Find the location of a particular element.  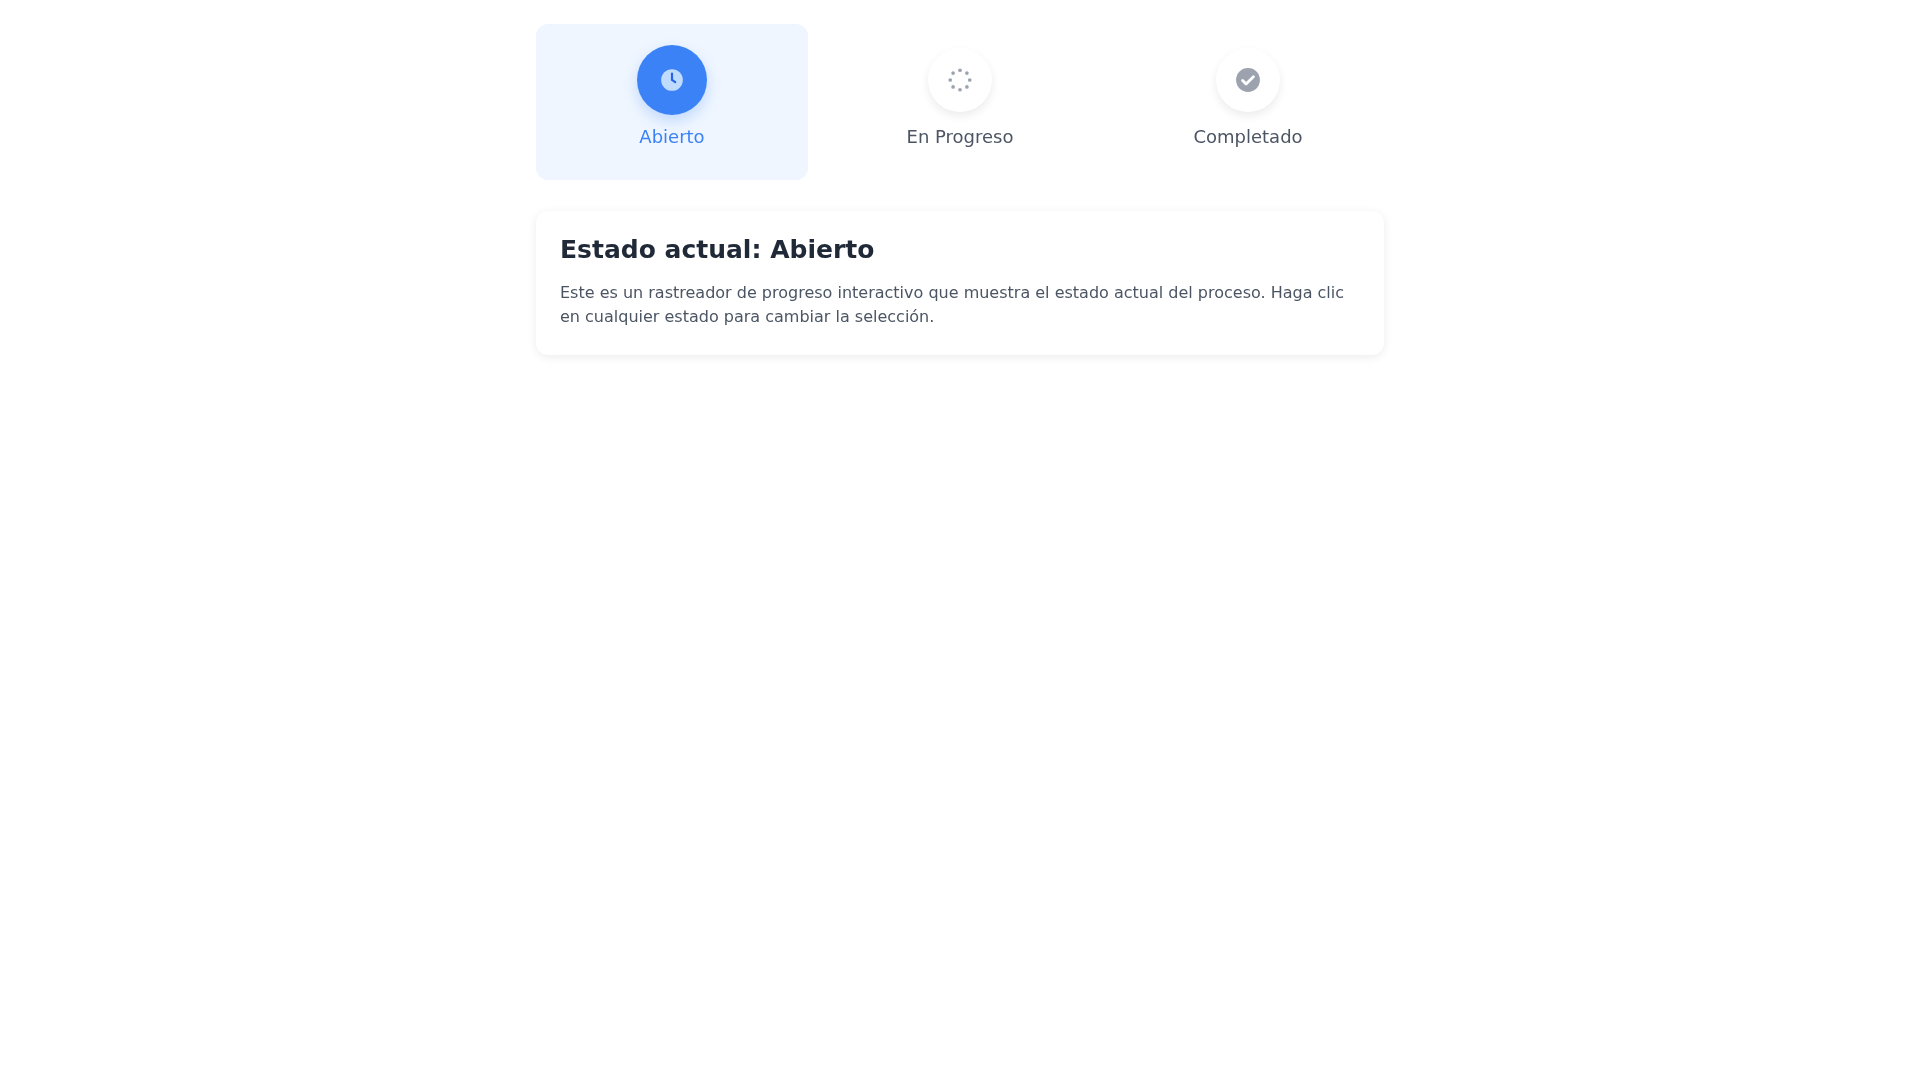

status-title: Estado actual: Abierto is located at coordinates (718, 249).